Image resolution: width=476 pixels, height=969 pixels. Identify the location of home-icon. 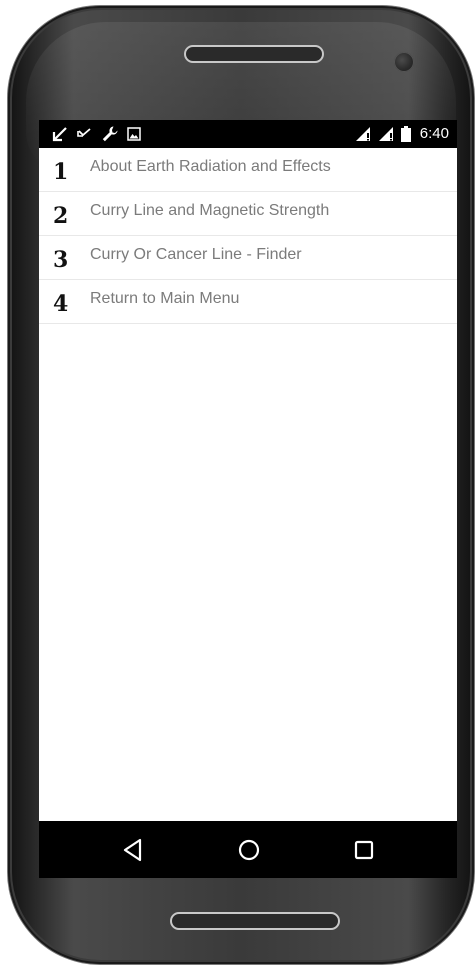
(249, 850).